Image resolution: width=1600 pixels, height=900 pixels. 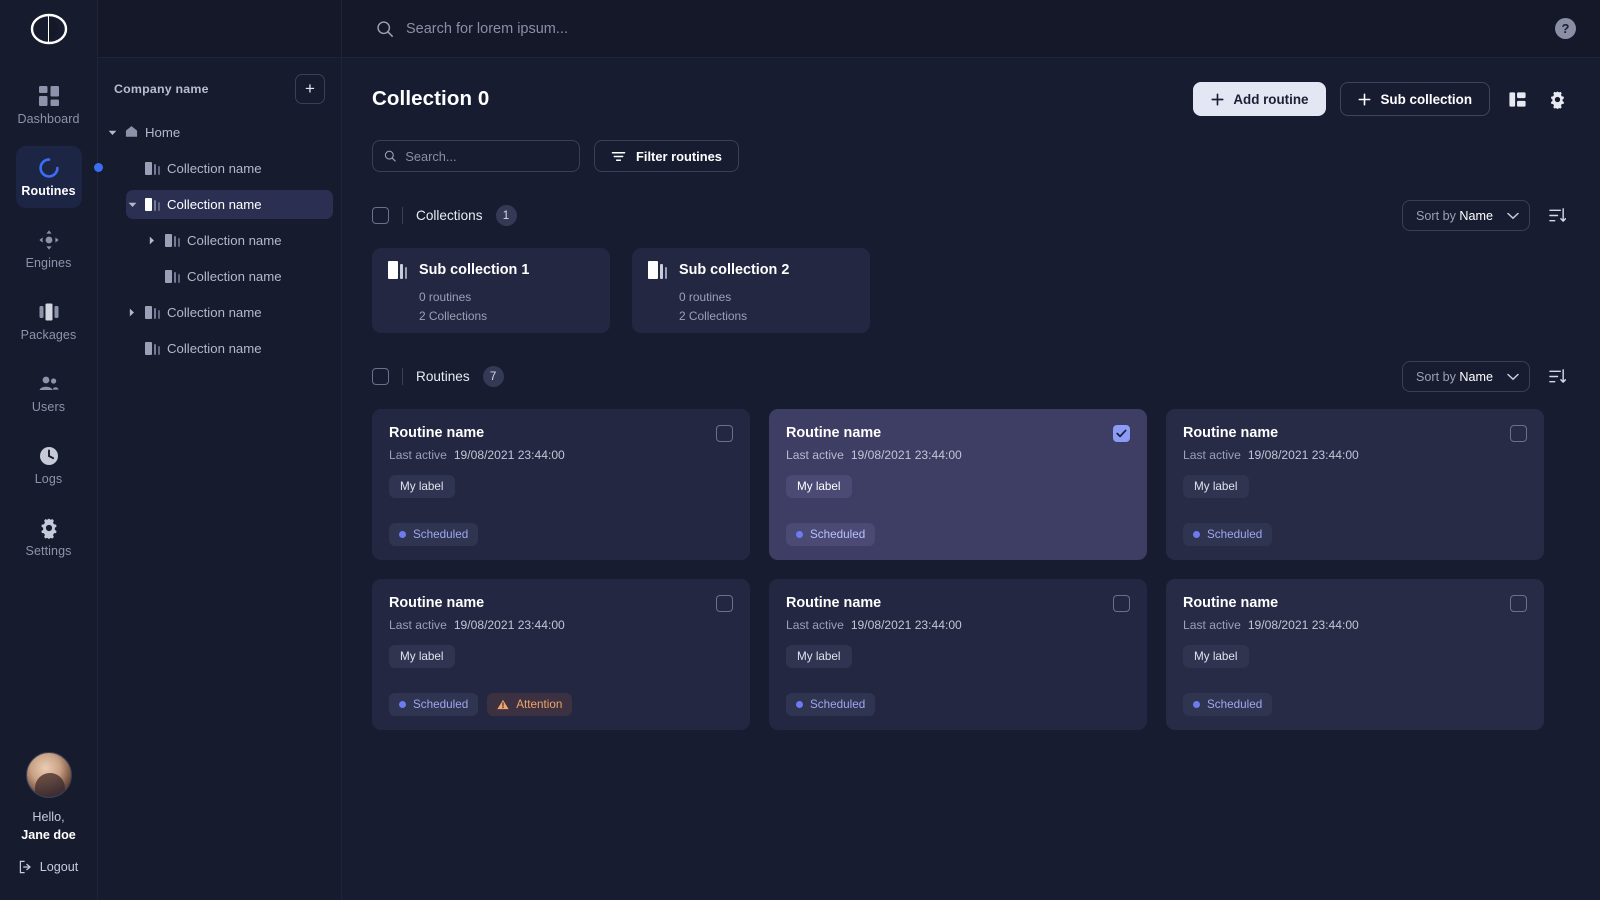 I want to click on attention-label: Attention, so click(x=539, y=704).